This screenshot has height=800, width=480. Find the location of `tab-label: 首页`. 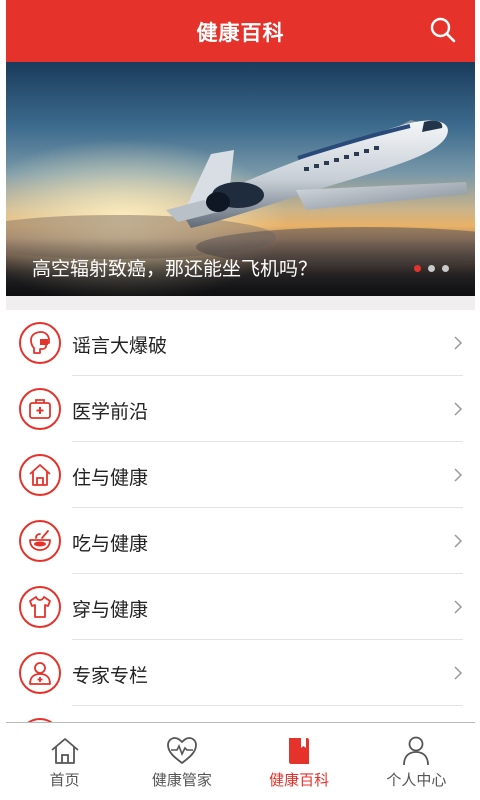

tab-label: 首页 is located at coordinates (64, 780).